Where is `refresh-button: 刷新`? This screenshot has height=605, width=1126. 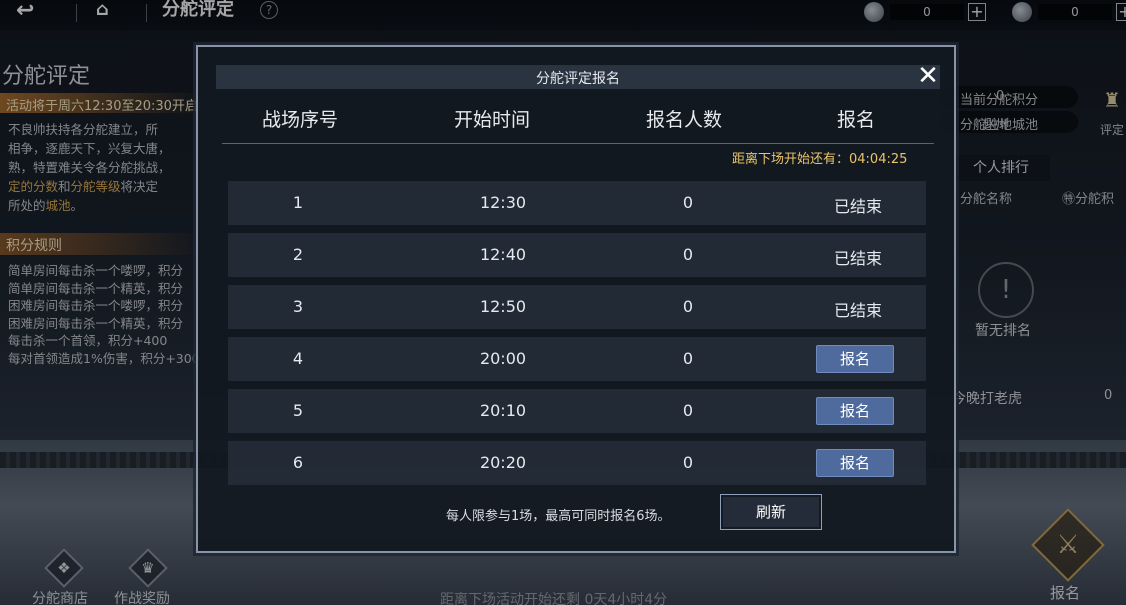 refresh-button: 刷新 is located at coordinates (771, 512).